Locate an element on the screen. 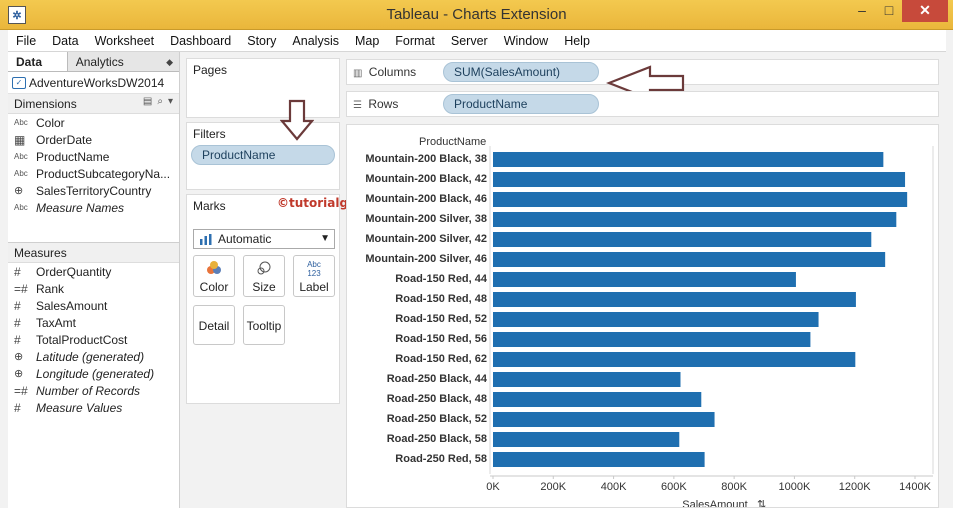 This screenshot has width=953, height=508. dimension-field: Abc Measure Names is located at coordinates (93, 207).